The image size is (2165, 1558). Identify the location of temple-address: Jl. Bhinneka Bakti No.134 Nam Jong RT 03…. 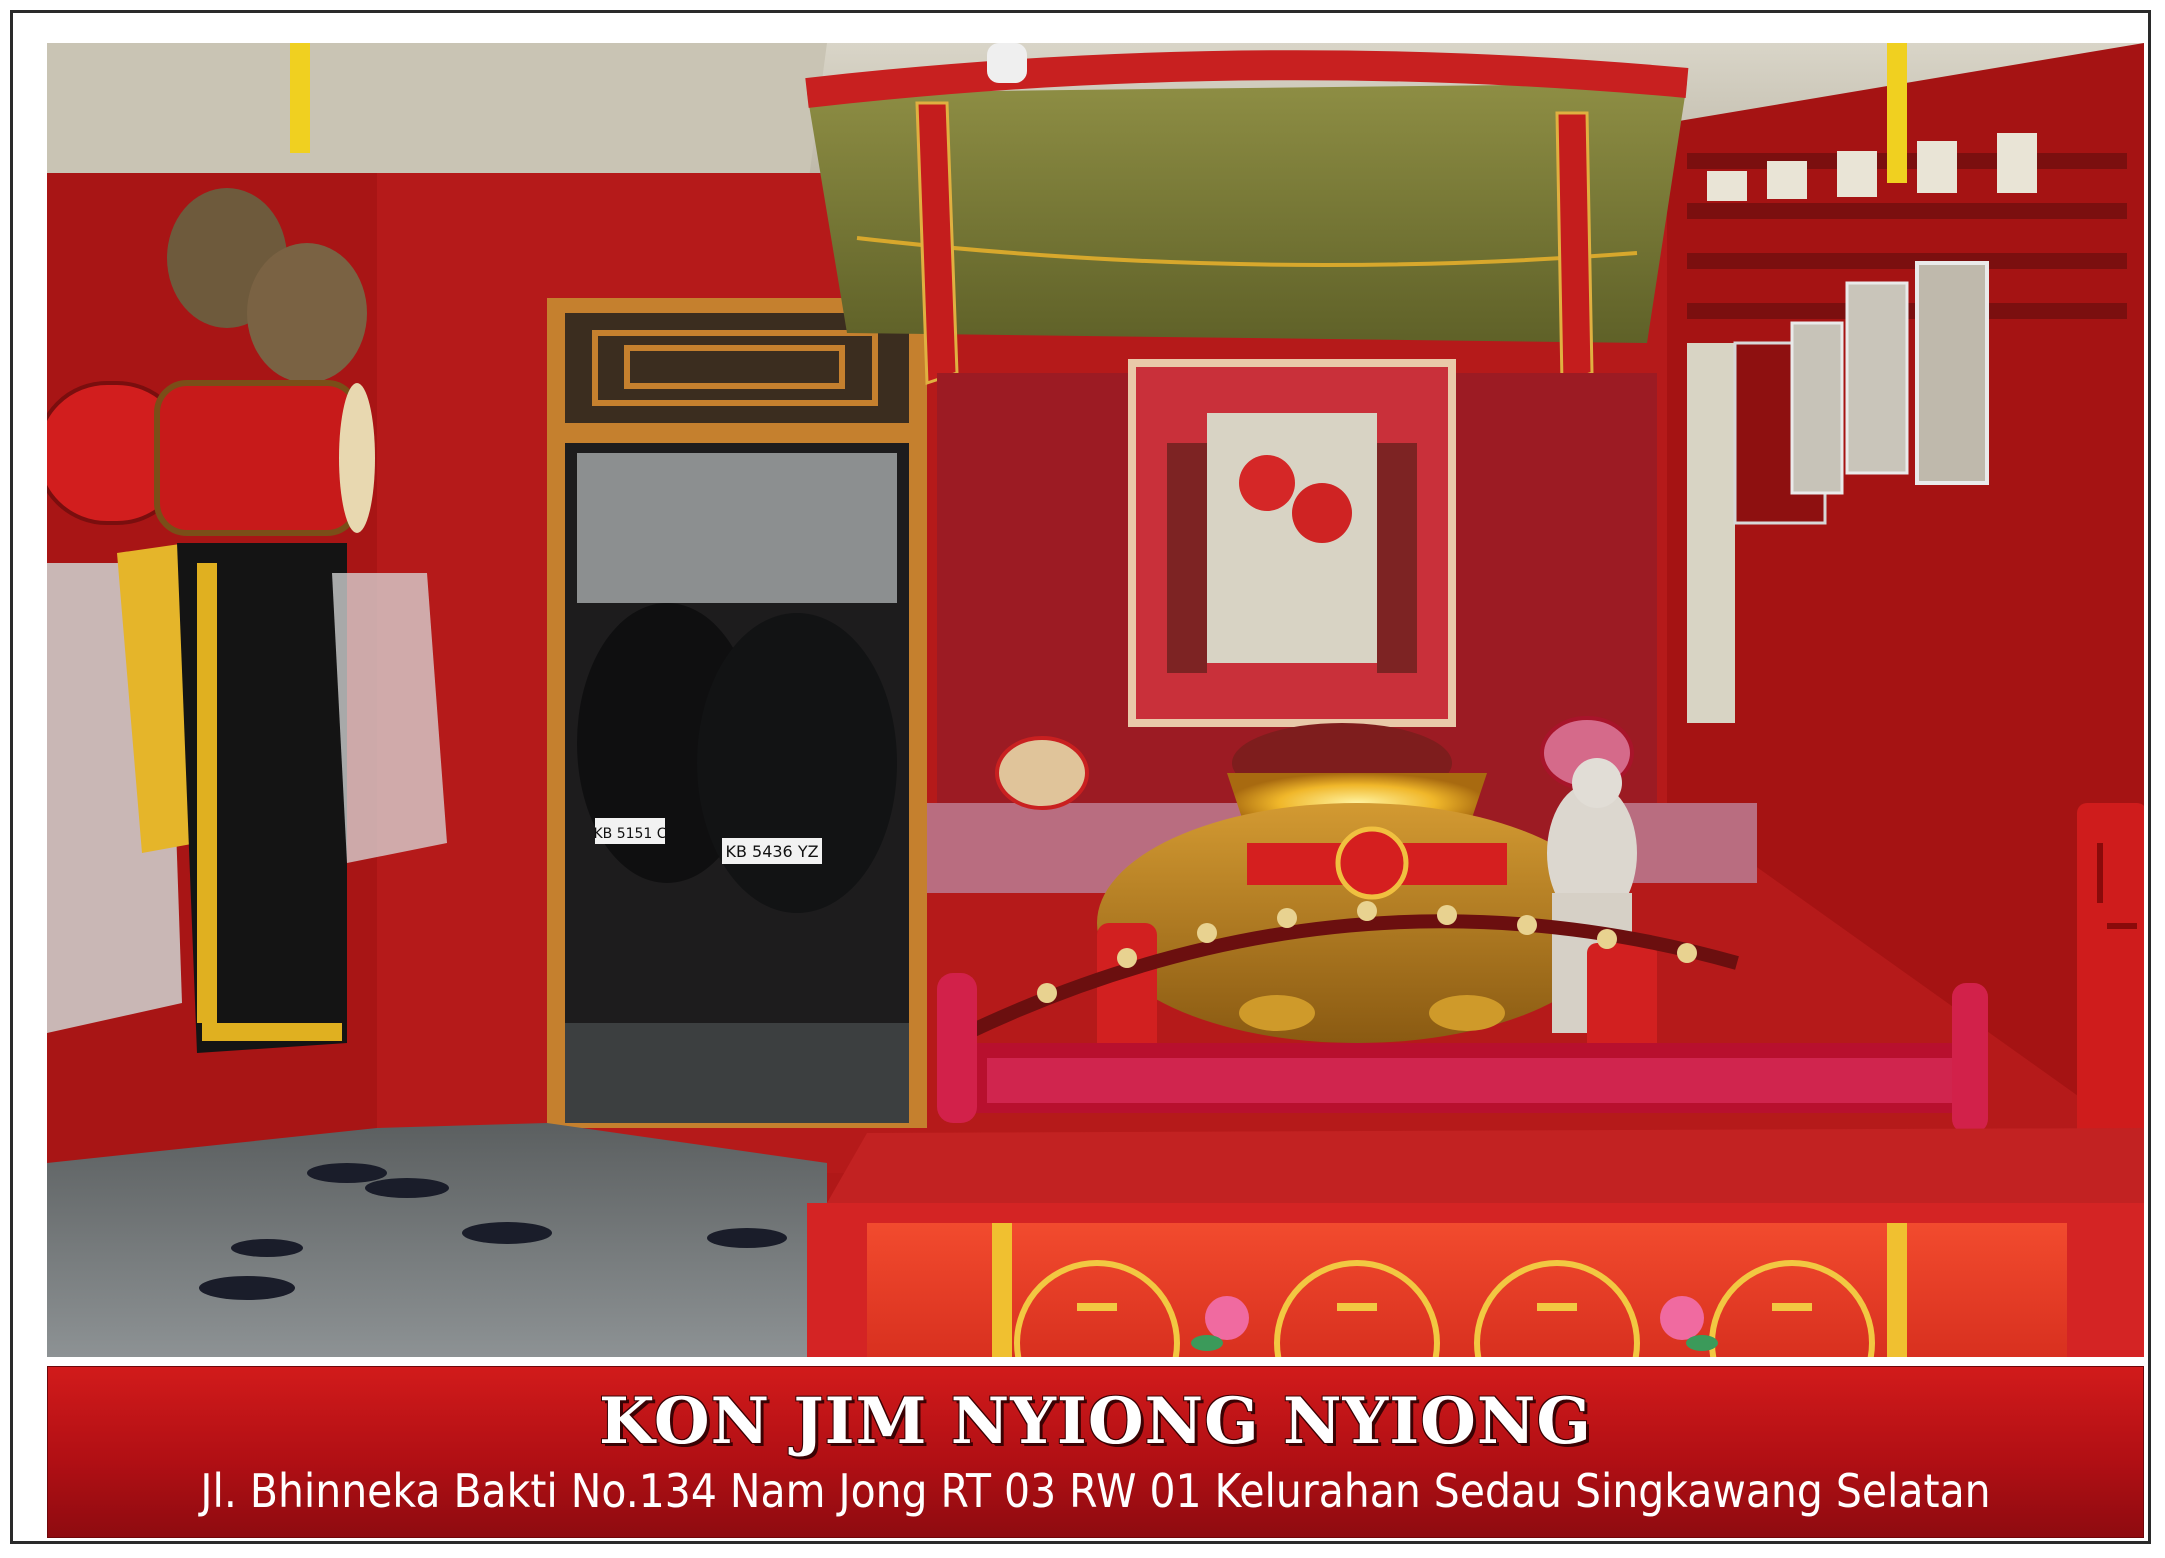
(1095, 1491).